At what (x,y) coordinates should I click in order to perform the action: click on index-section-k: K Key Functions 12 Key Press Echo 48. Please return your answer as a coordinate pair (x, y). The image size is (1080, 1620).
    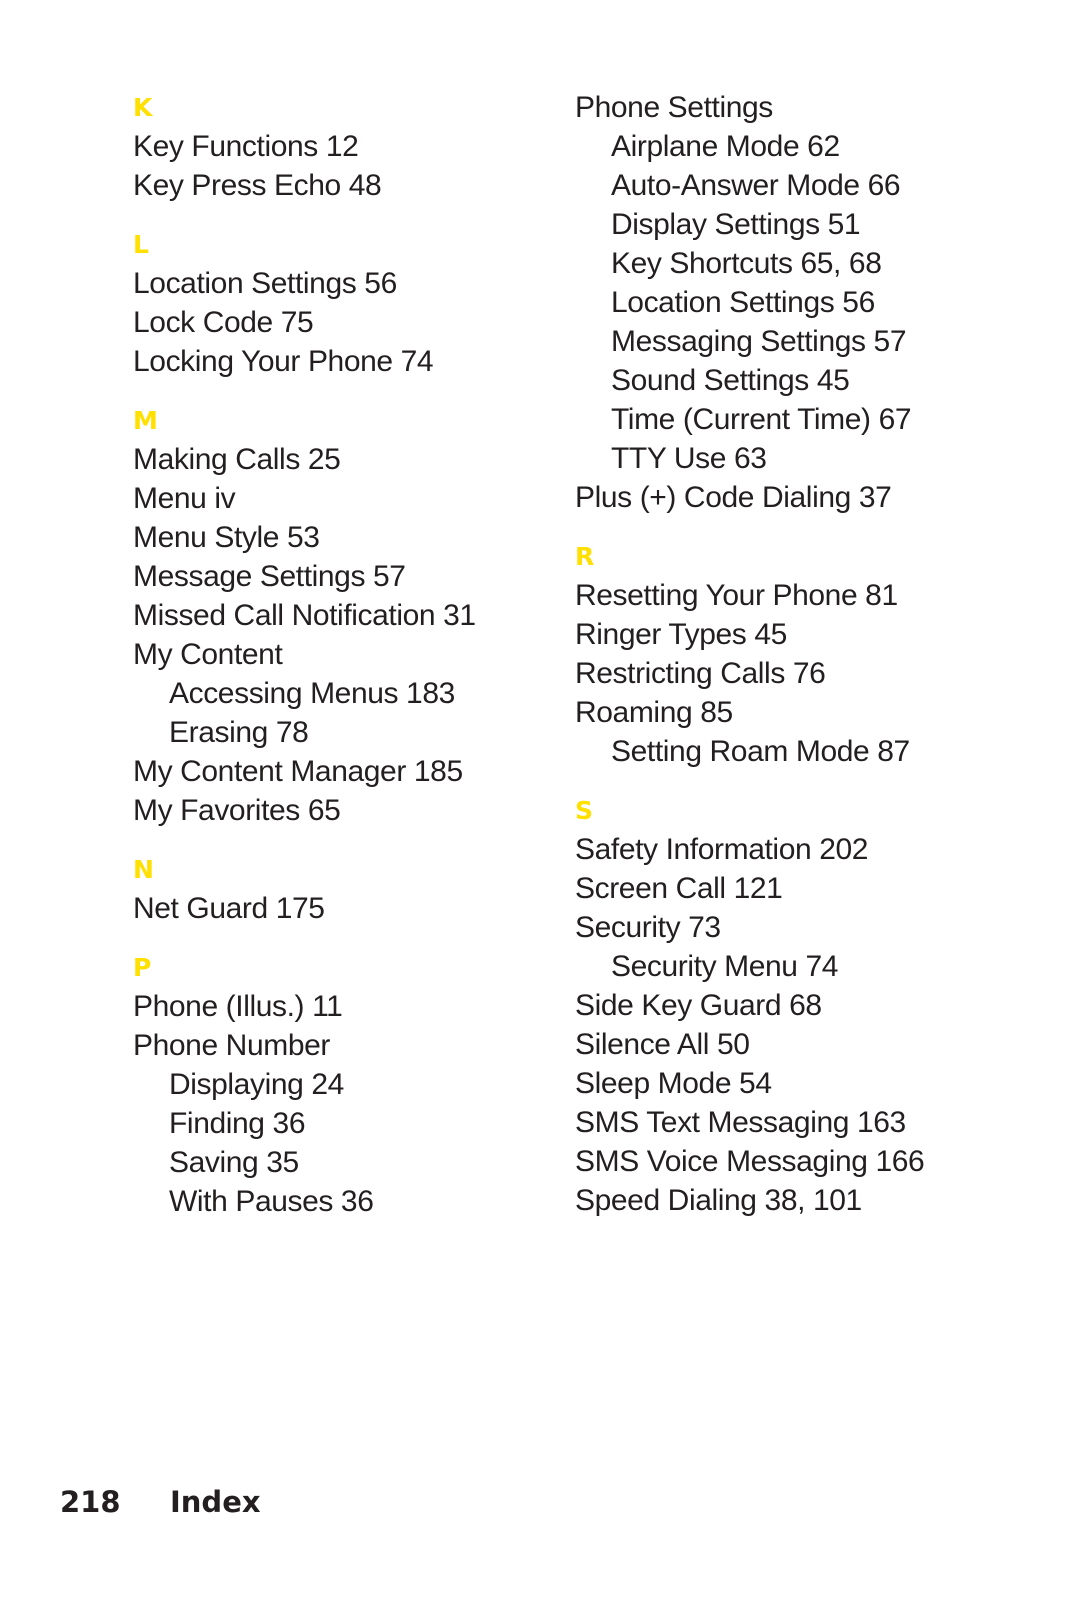
    Looking at the image, I should click on (353, 146).